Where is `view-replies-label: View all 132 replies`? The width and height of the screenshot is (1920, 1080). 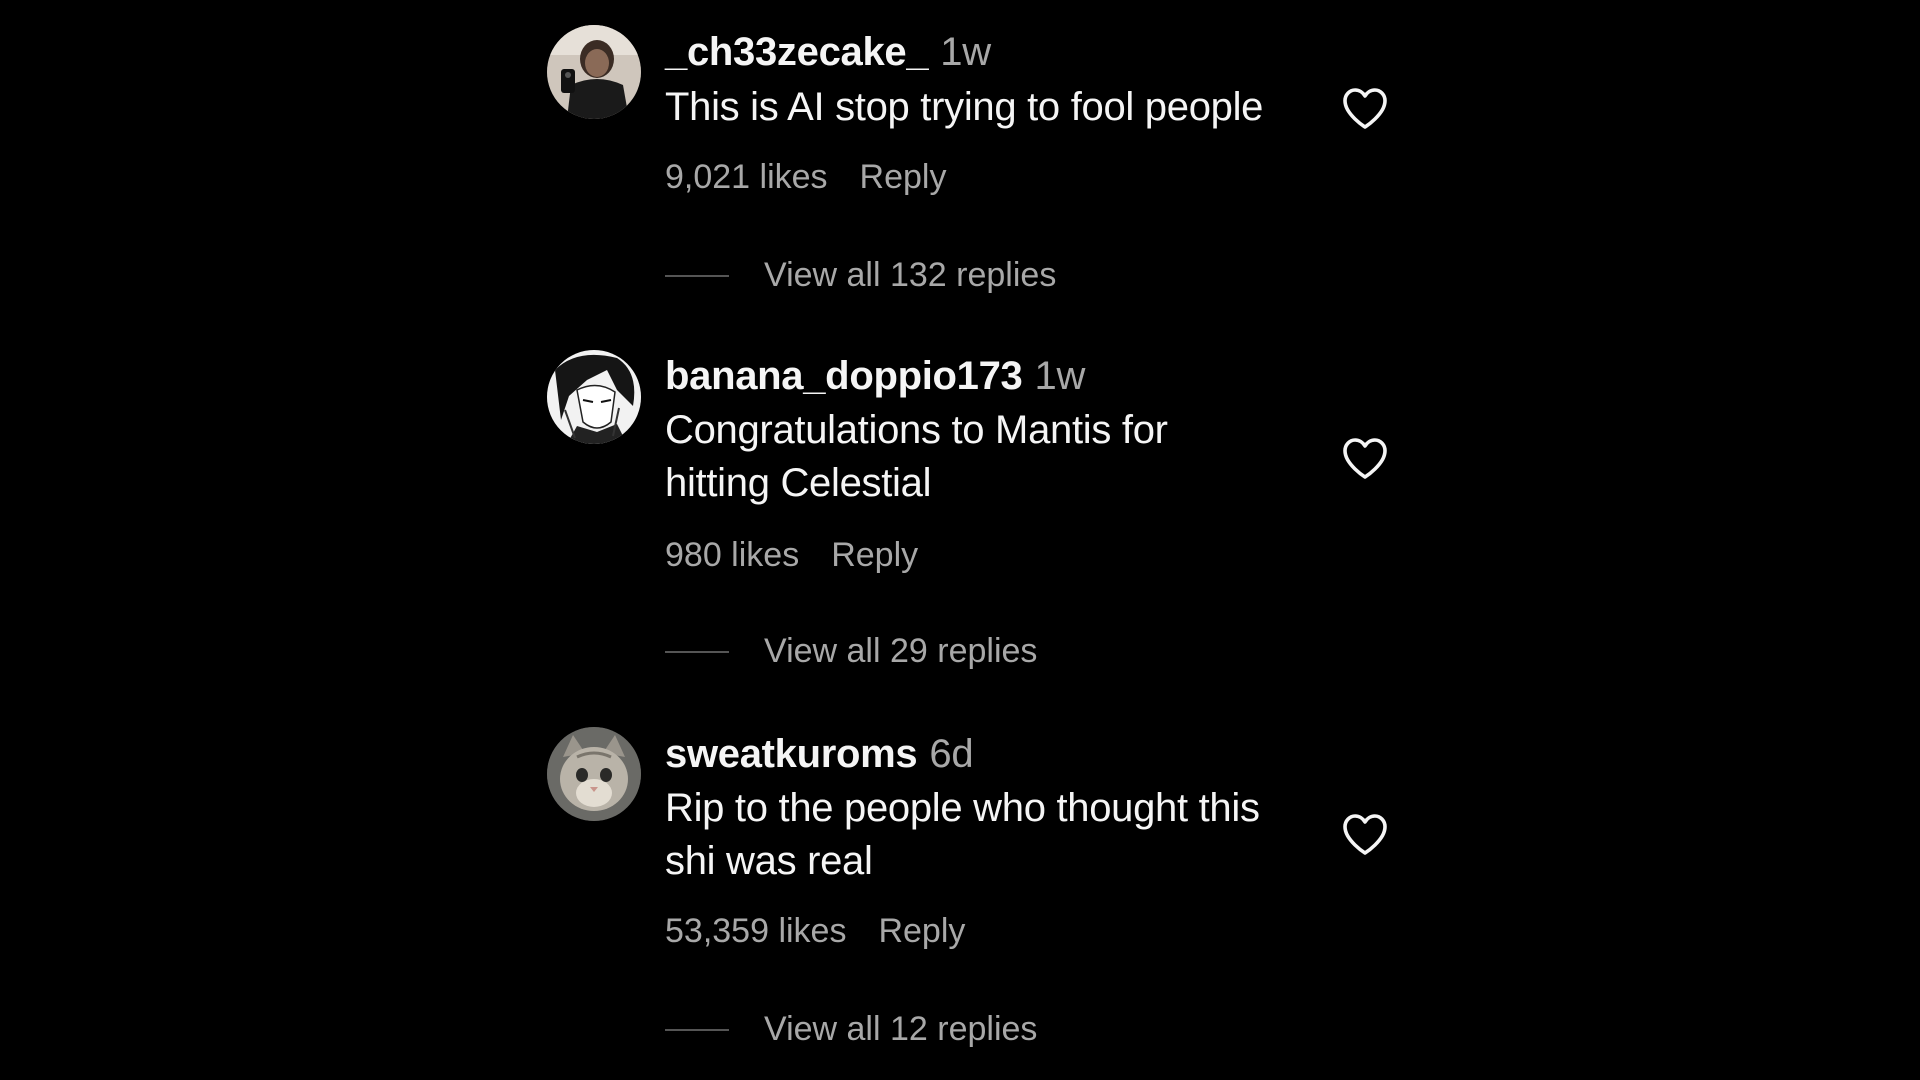
view-replies-label: View all 132 replies is located at coordinates (910, 275).